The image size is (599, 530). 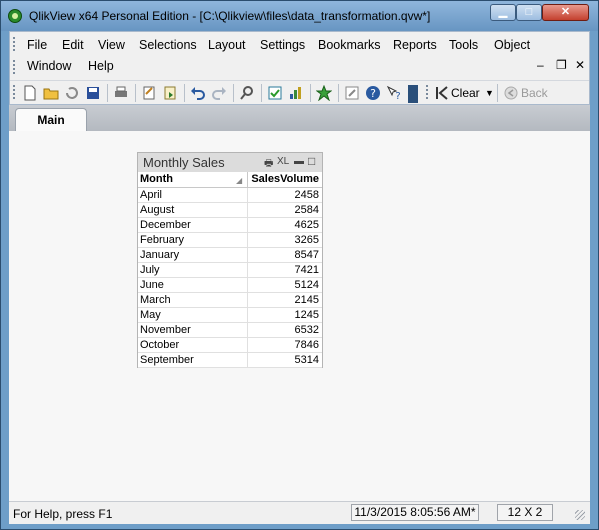 I want to click on menu-edit: Edit, so click(x=73, y=45).